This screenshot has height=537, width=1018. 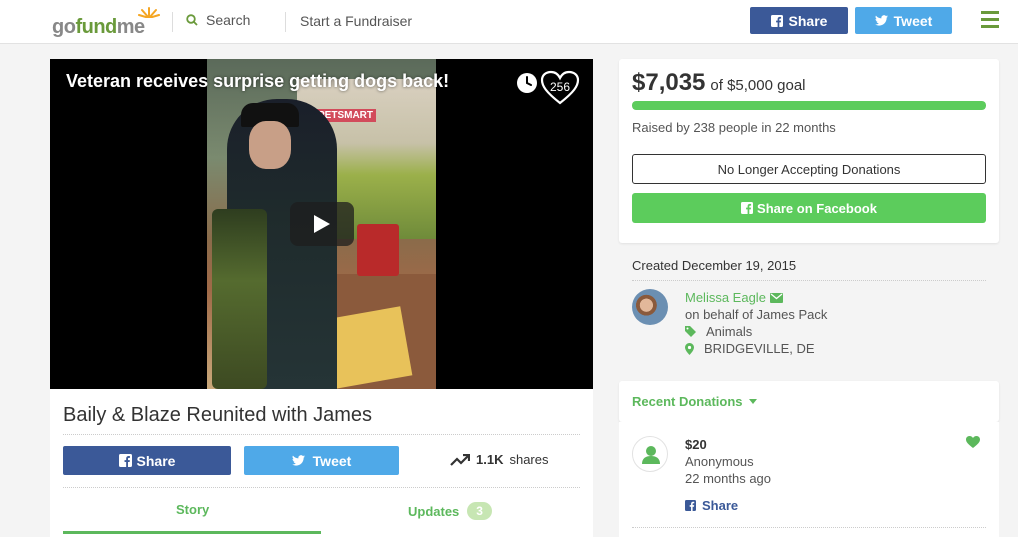 I want to click on raised-by-text: Raised by 238 people in 22 months, so click(x=734, y=127).